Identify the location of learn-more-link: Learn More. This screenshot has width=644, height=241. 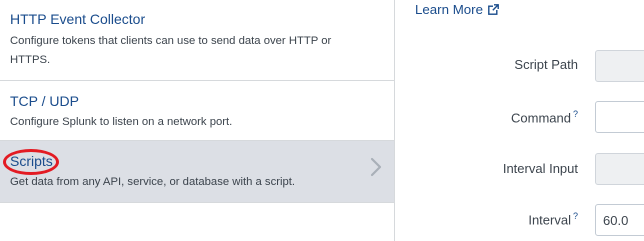
(457, 9).